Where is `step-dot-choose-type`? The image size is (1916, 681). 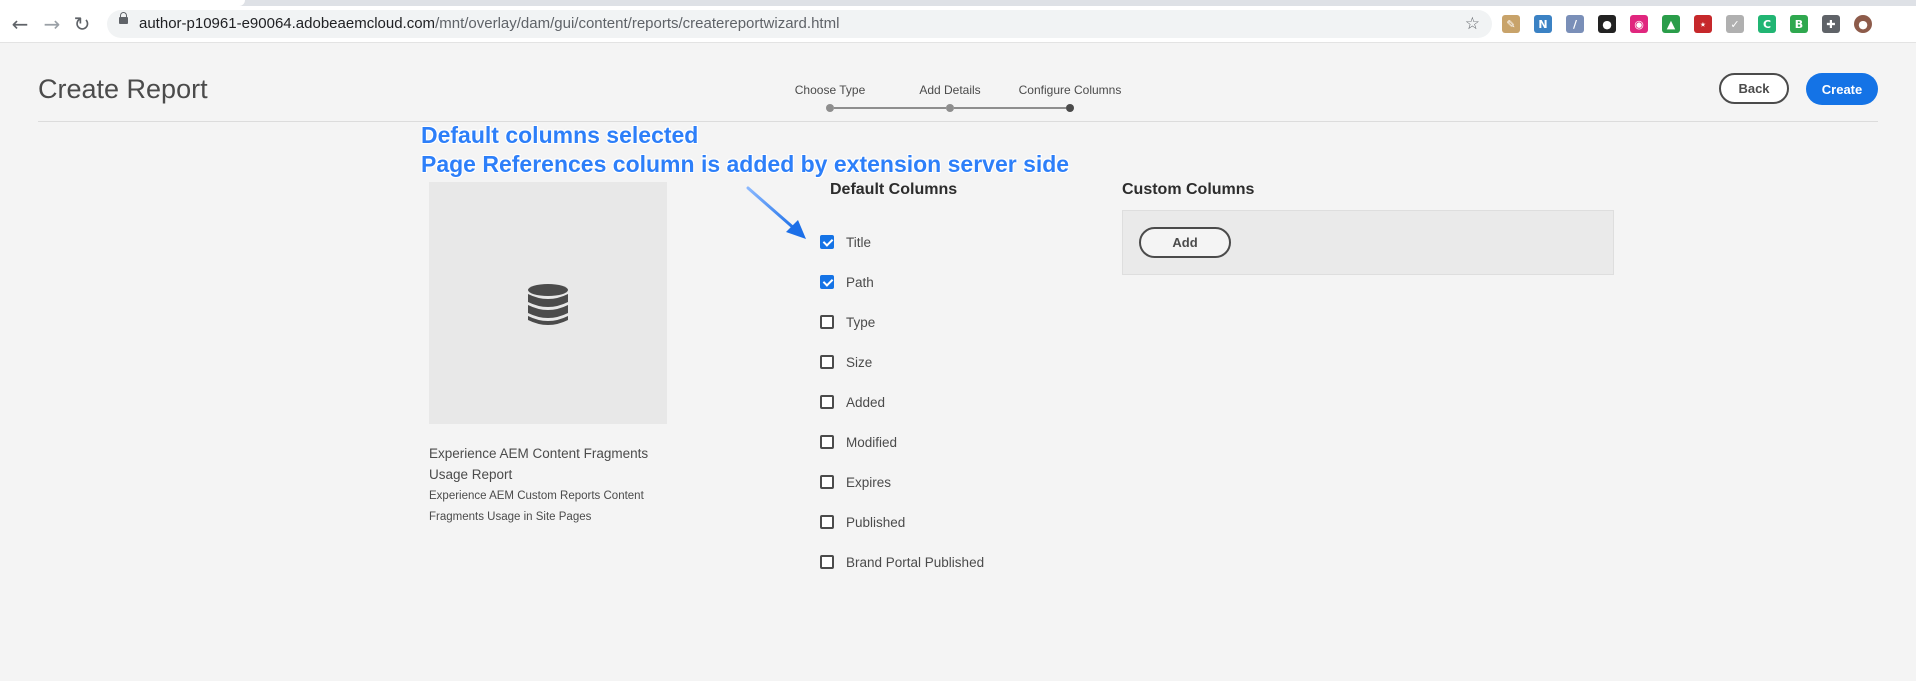
step-dot-choose-type is located at coordinates (830, 108).